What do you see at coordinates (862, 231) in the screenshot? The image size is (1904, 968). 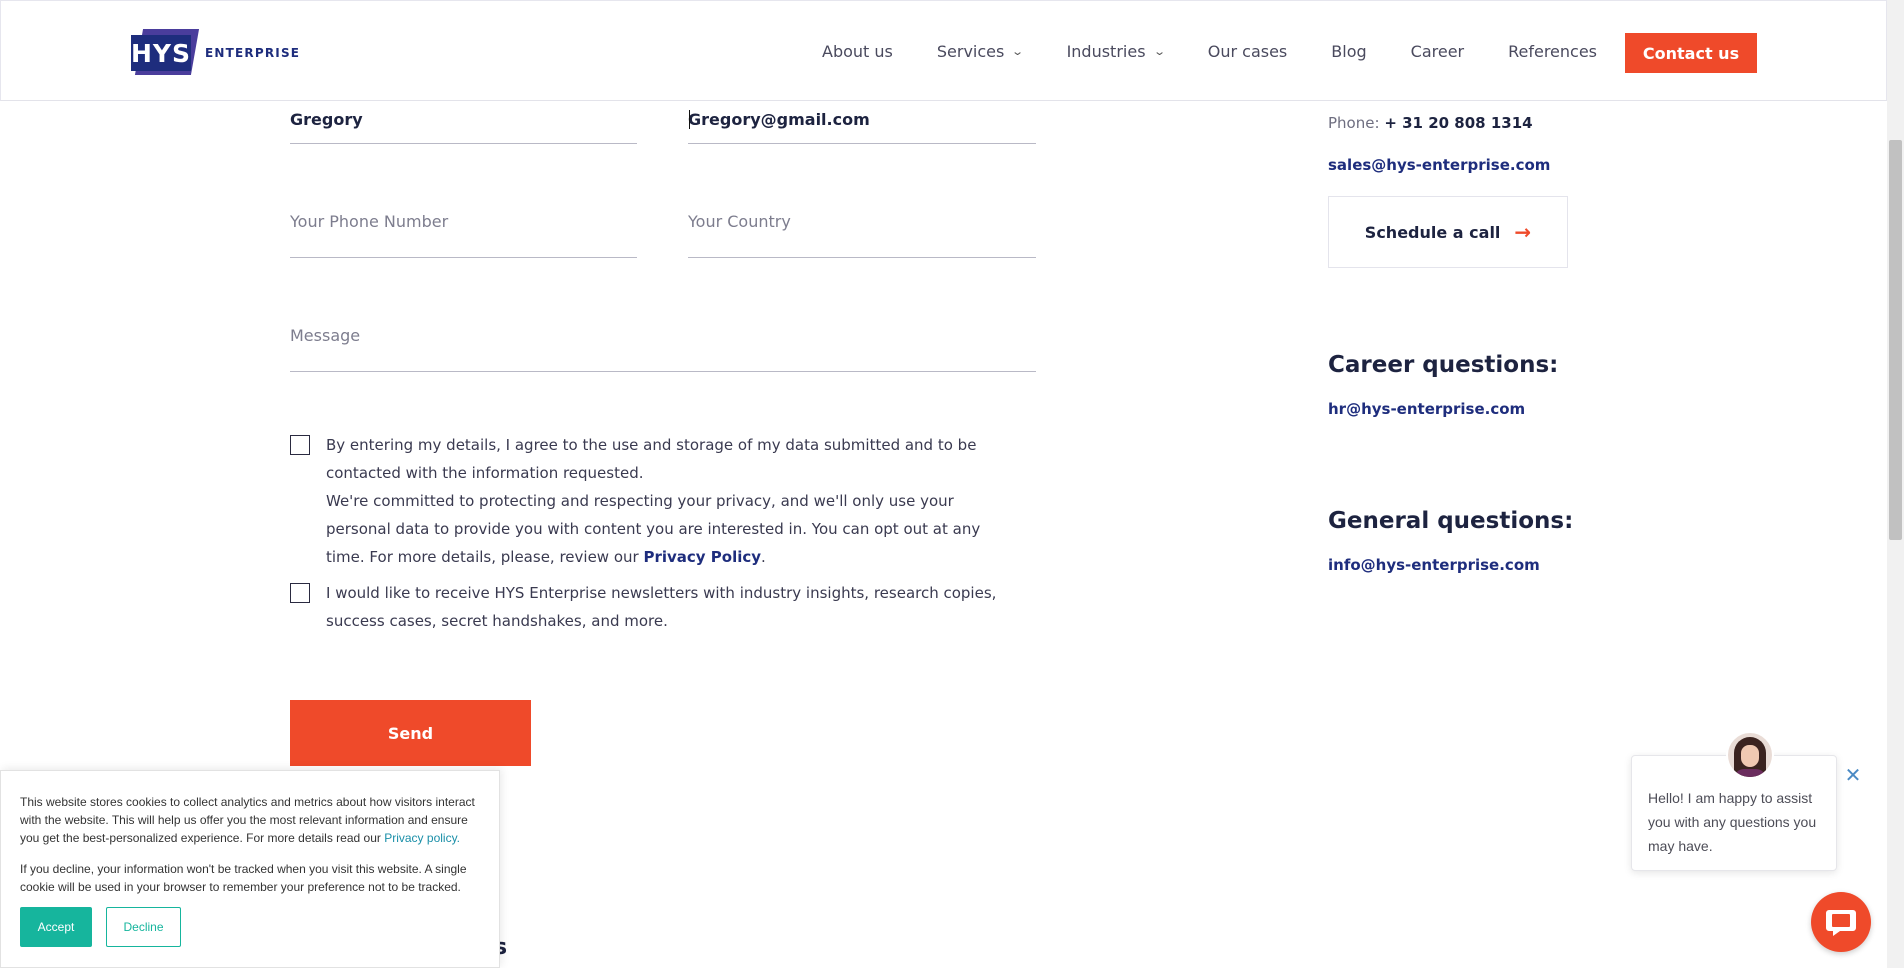 I see `country-field: Your Country` at bounding box center [862, 231].